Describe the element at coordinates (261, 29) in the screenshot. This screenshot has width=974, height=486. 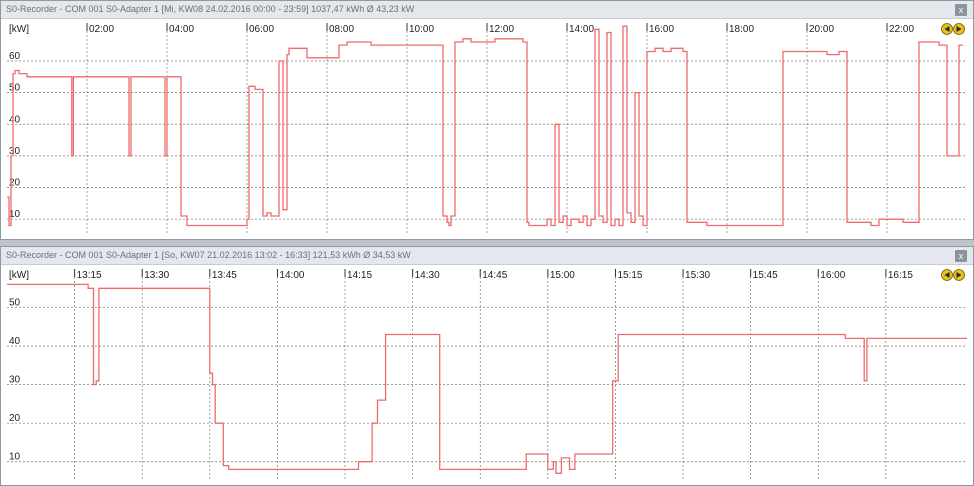
I see `x-tick-label: 06:00` at that location.